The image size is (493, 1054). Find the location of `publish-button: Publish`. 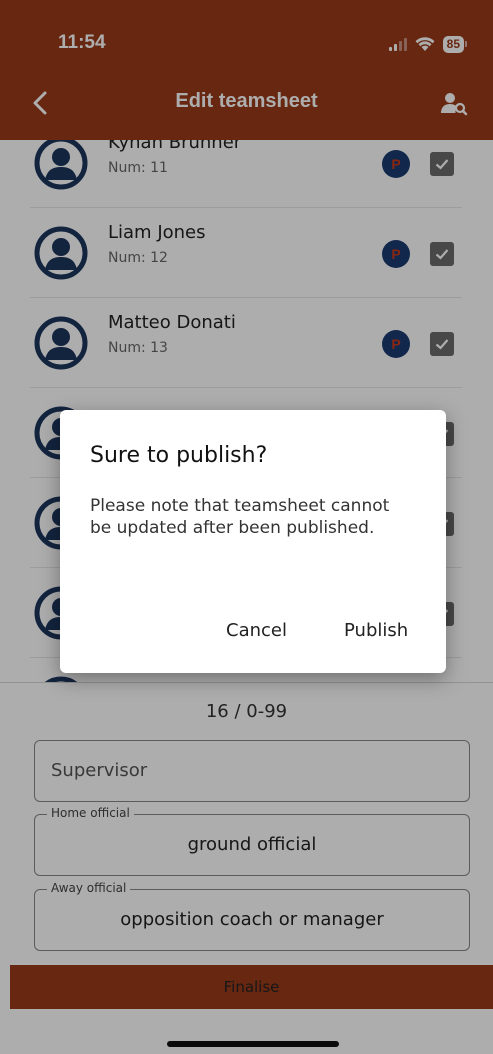

publish-button: Publish is located at coordinates (376, 630).